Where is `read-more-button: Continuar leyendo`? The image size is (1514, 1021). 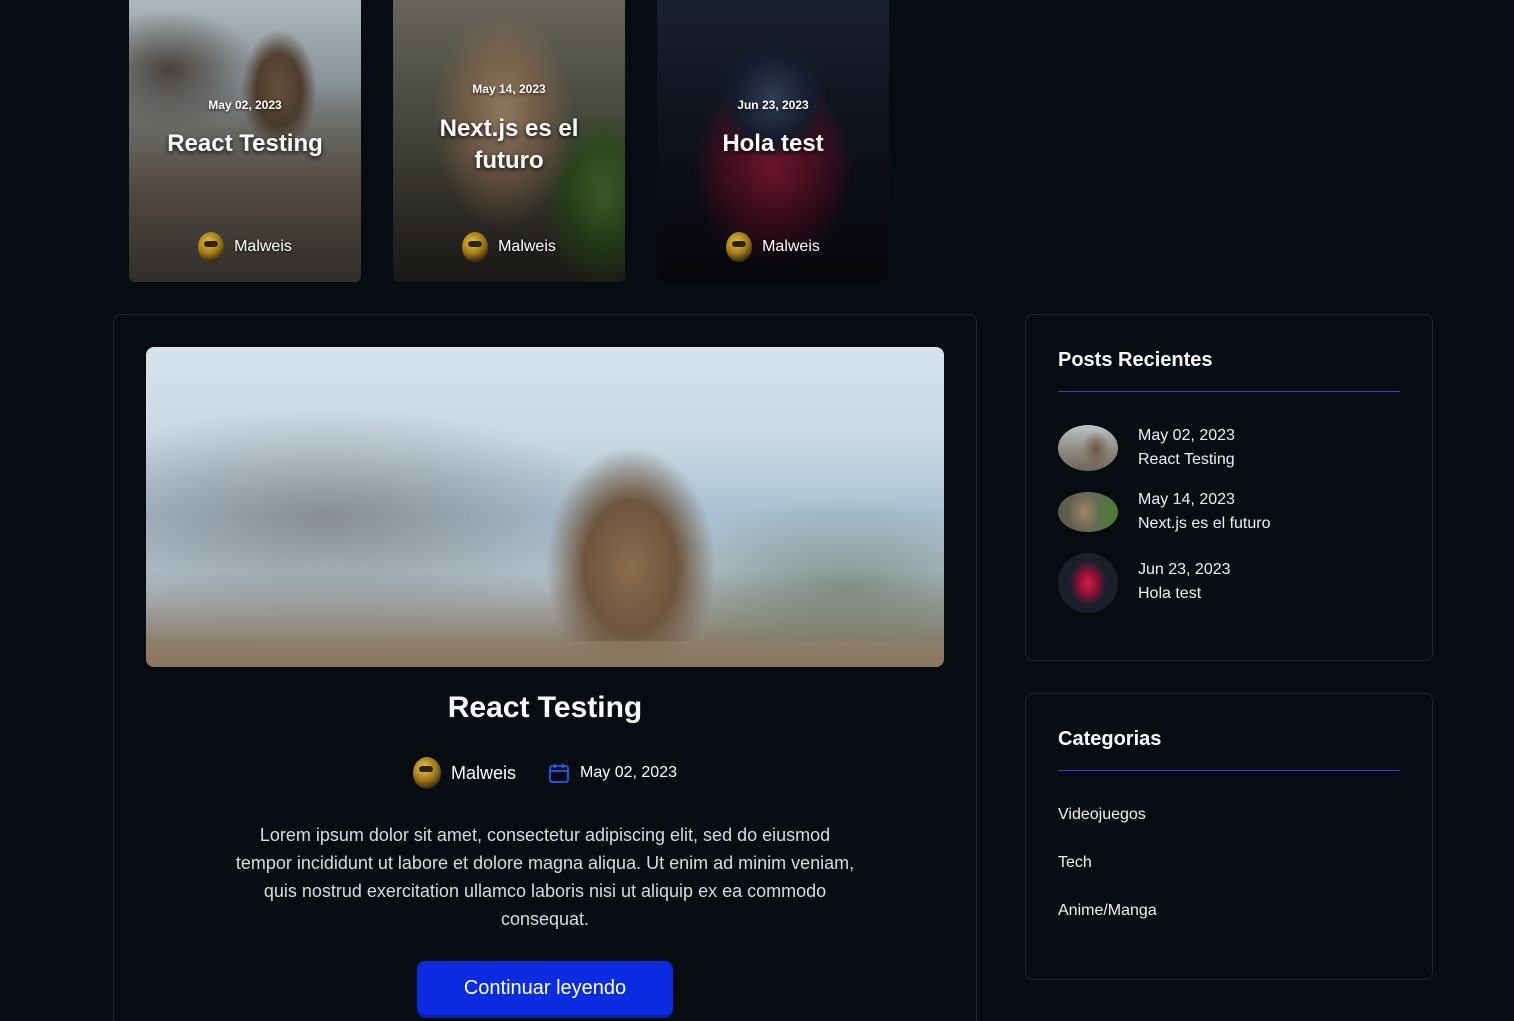 read-more-button: Continuar leyendo is located at coordinates (545, 988).